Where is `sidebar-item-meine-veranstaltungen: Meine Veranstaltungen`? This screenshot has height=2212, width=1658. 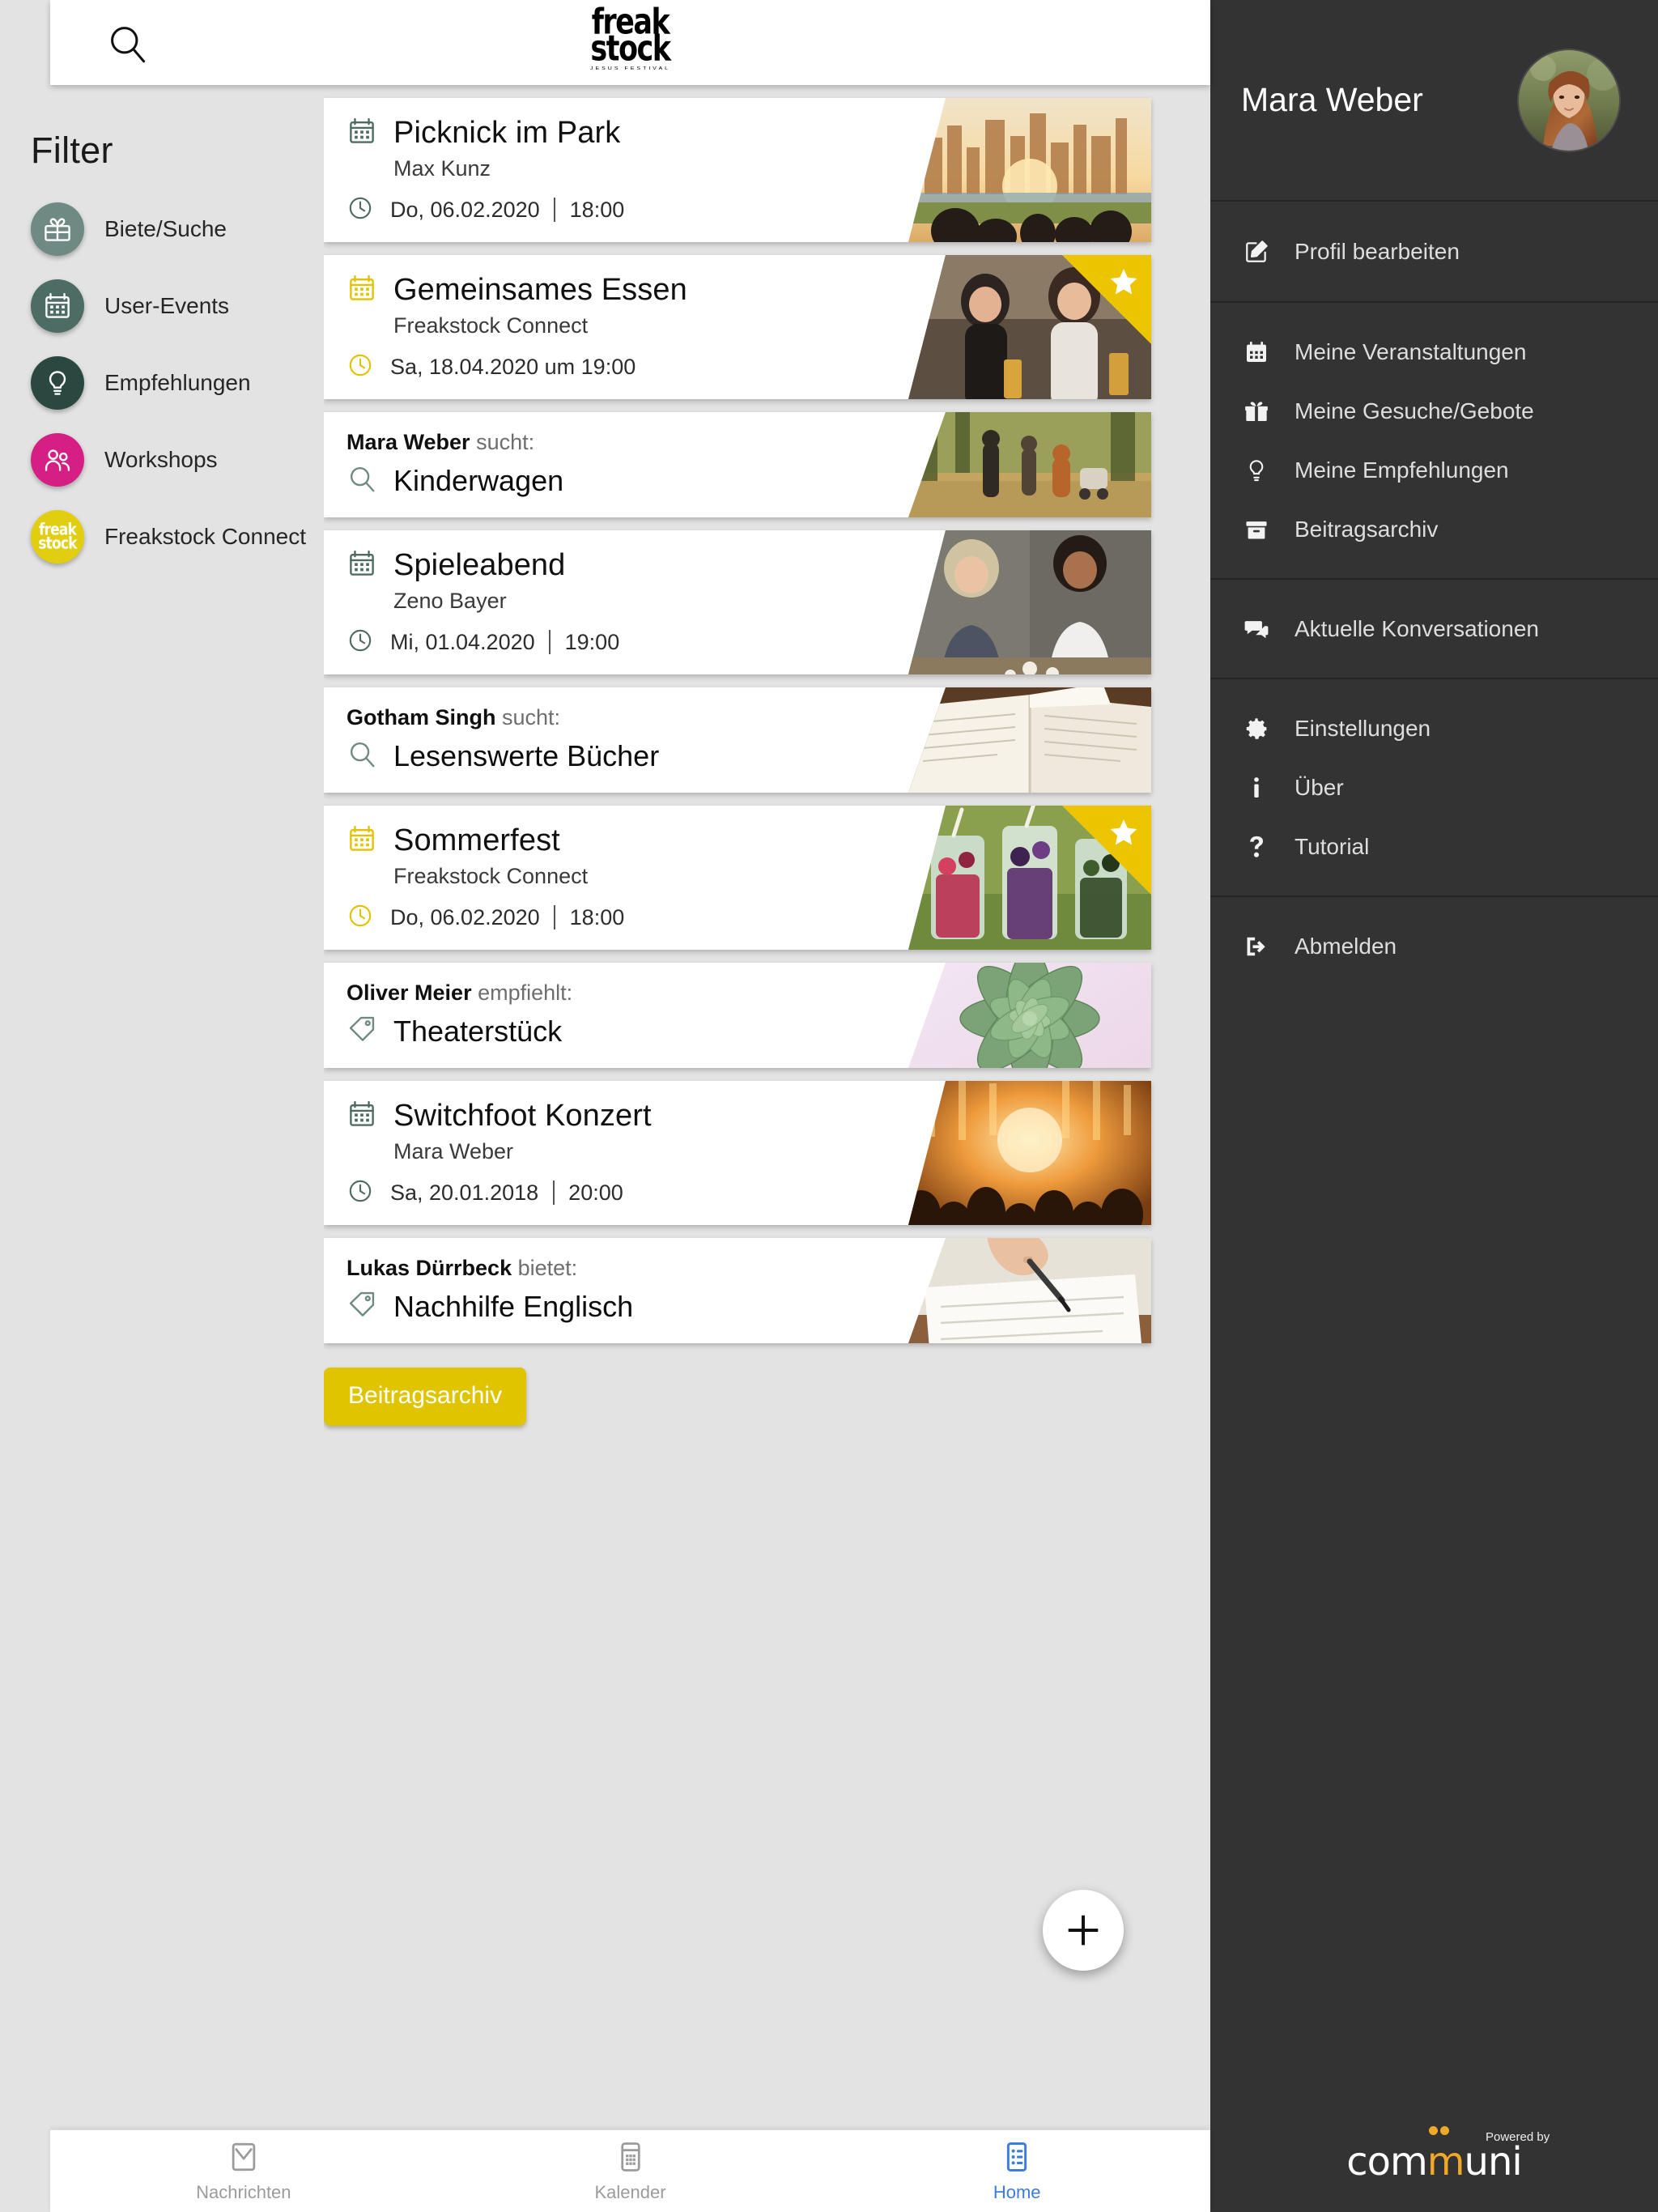
sidebar-item-meine-veranstaltungen: Meine Veranstaltungen is located at coordinates (1434, 351).